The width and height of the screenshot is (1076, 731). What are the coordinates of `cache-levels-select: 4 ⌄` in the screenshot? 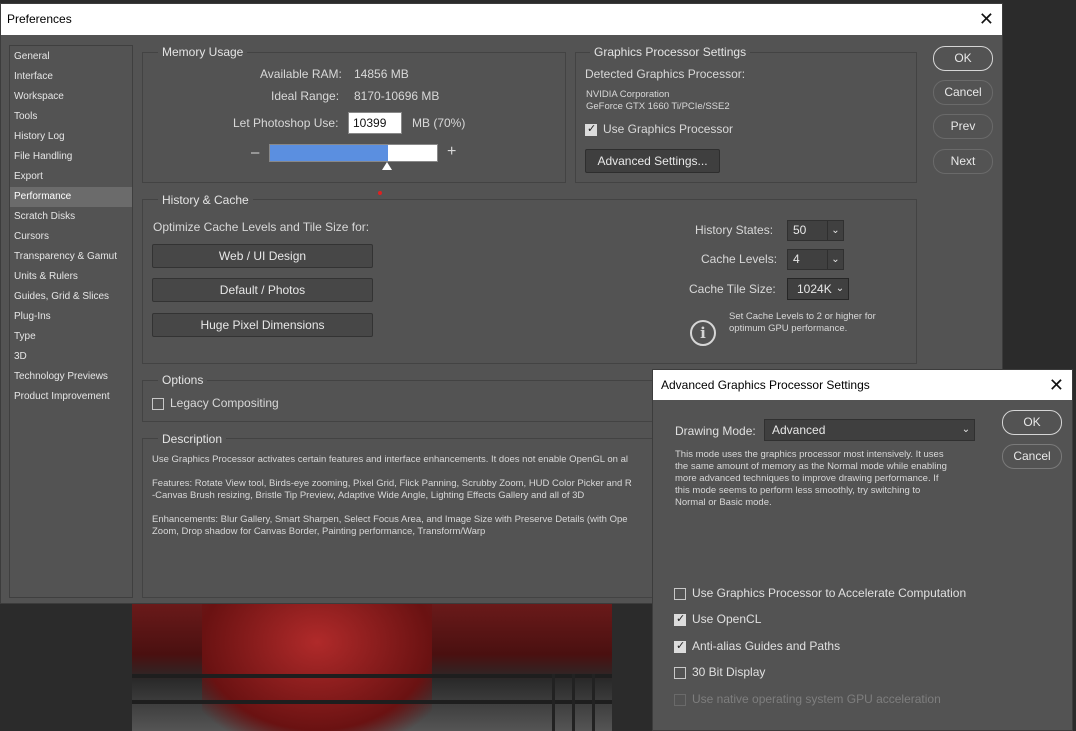 It's located at (815, 259).